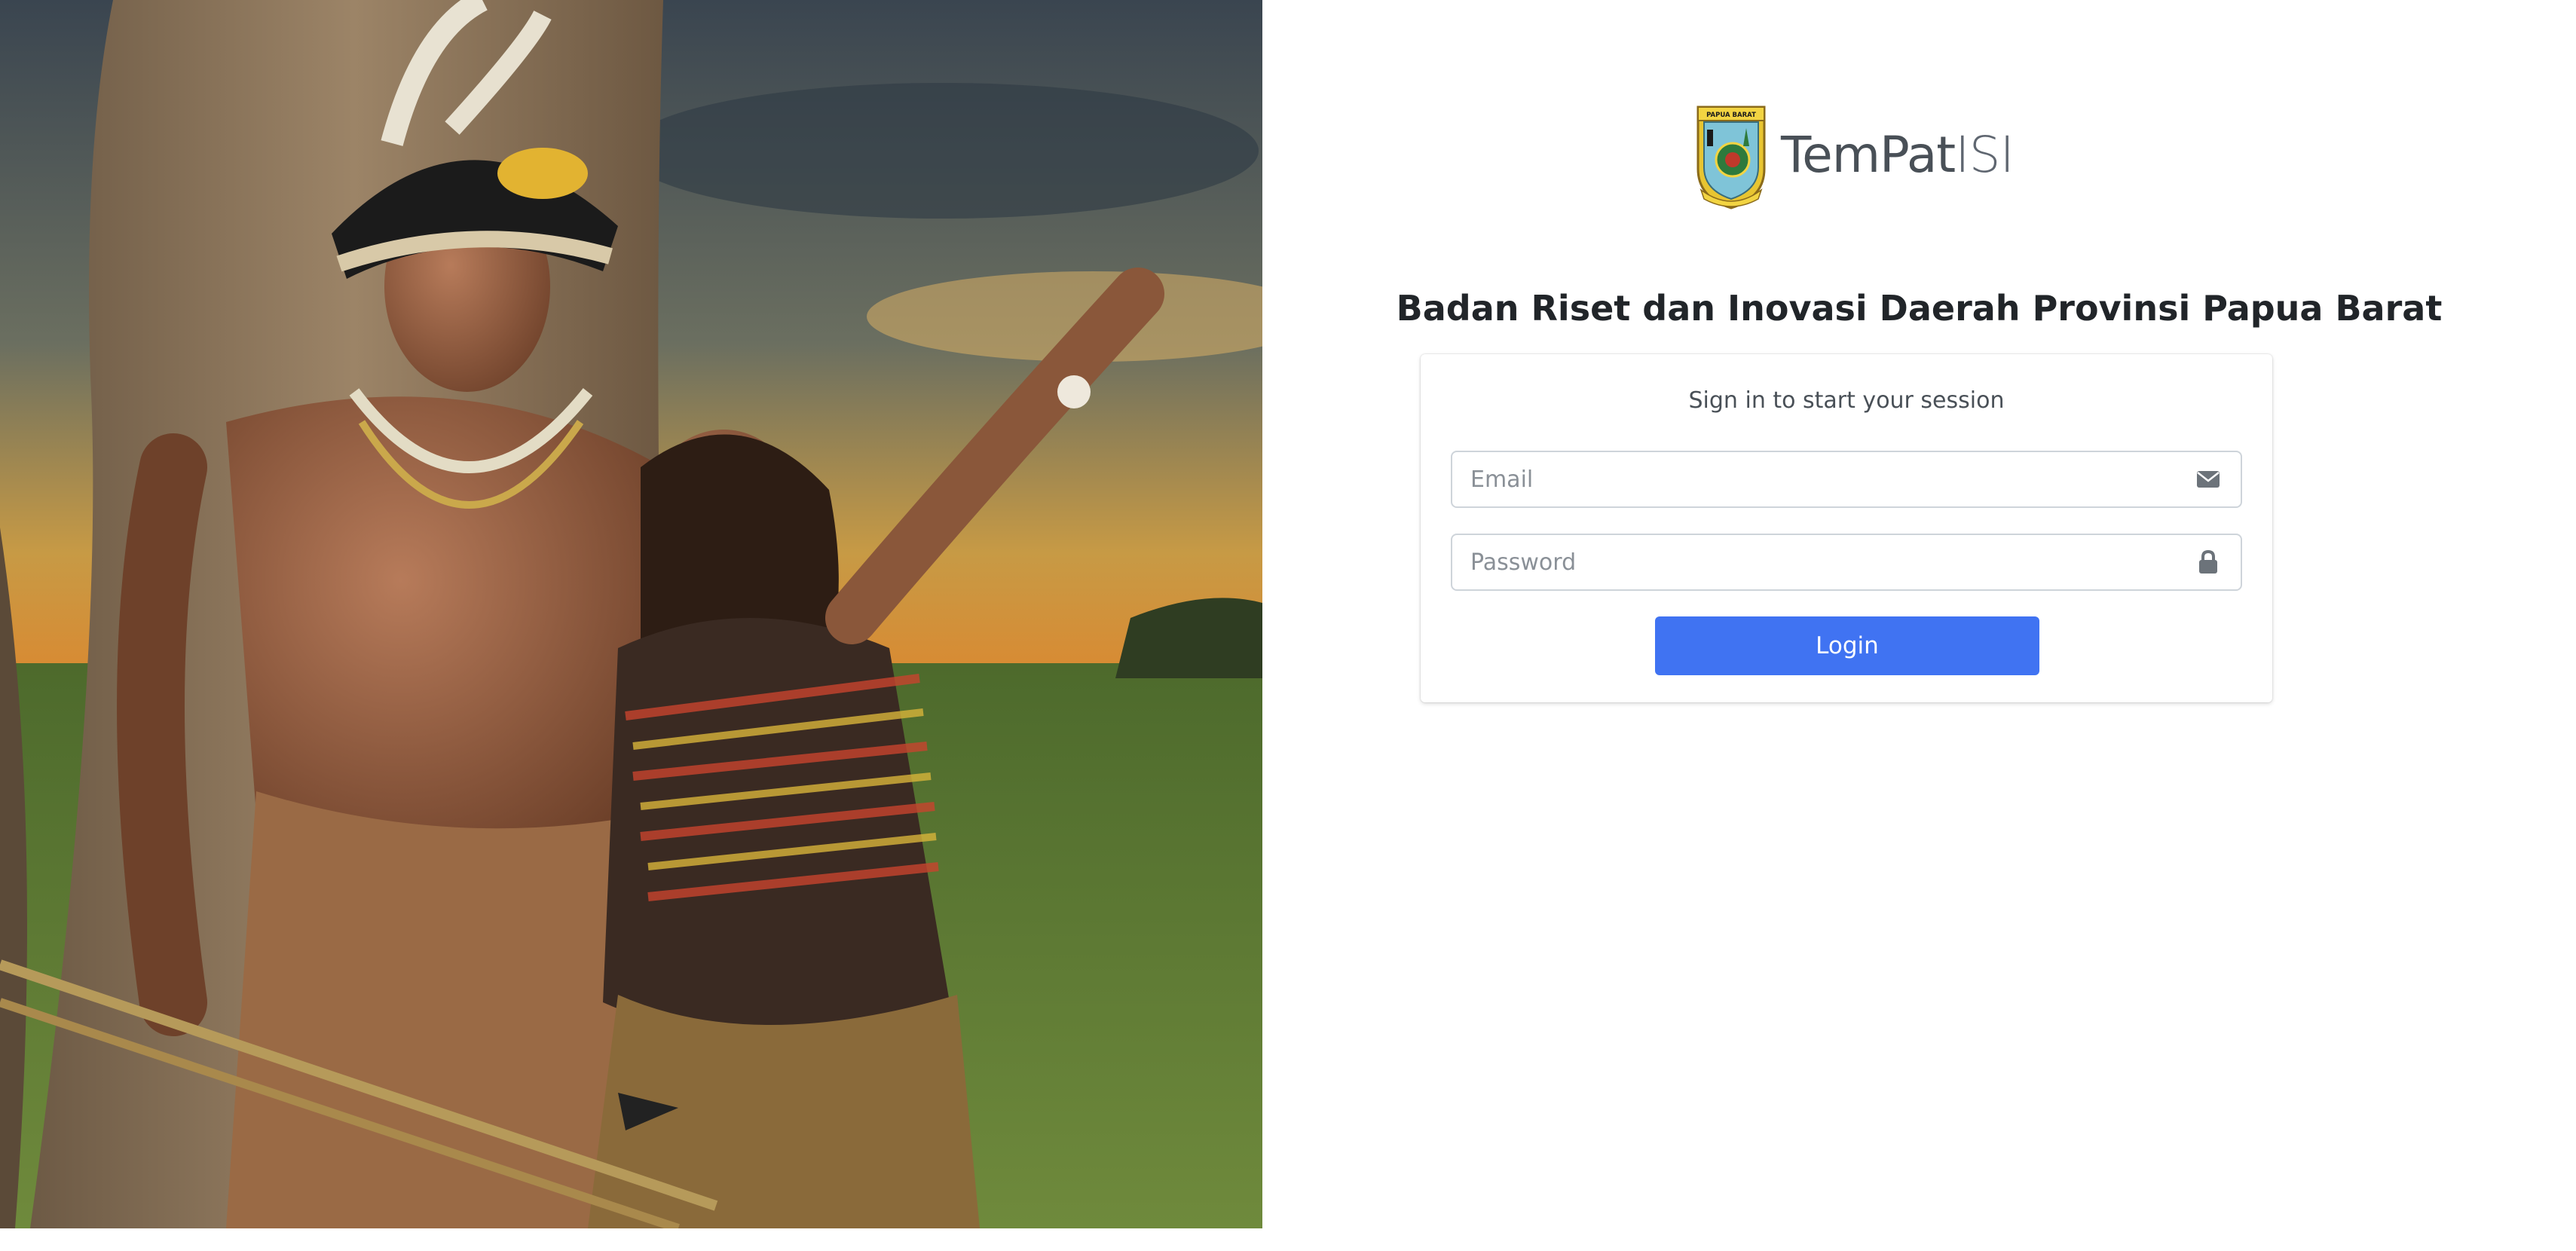  I want to click on brand-name-light: ISI, so click(1985, 155).